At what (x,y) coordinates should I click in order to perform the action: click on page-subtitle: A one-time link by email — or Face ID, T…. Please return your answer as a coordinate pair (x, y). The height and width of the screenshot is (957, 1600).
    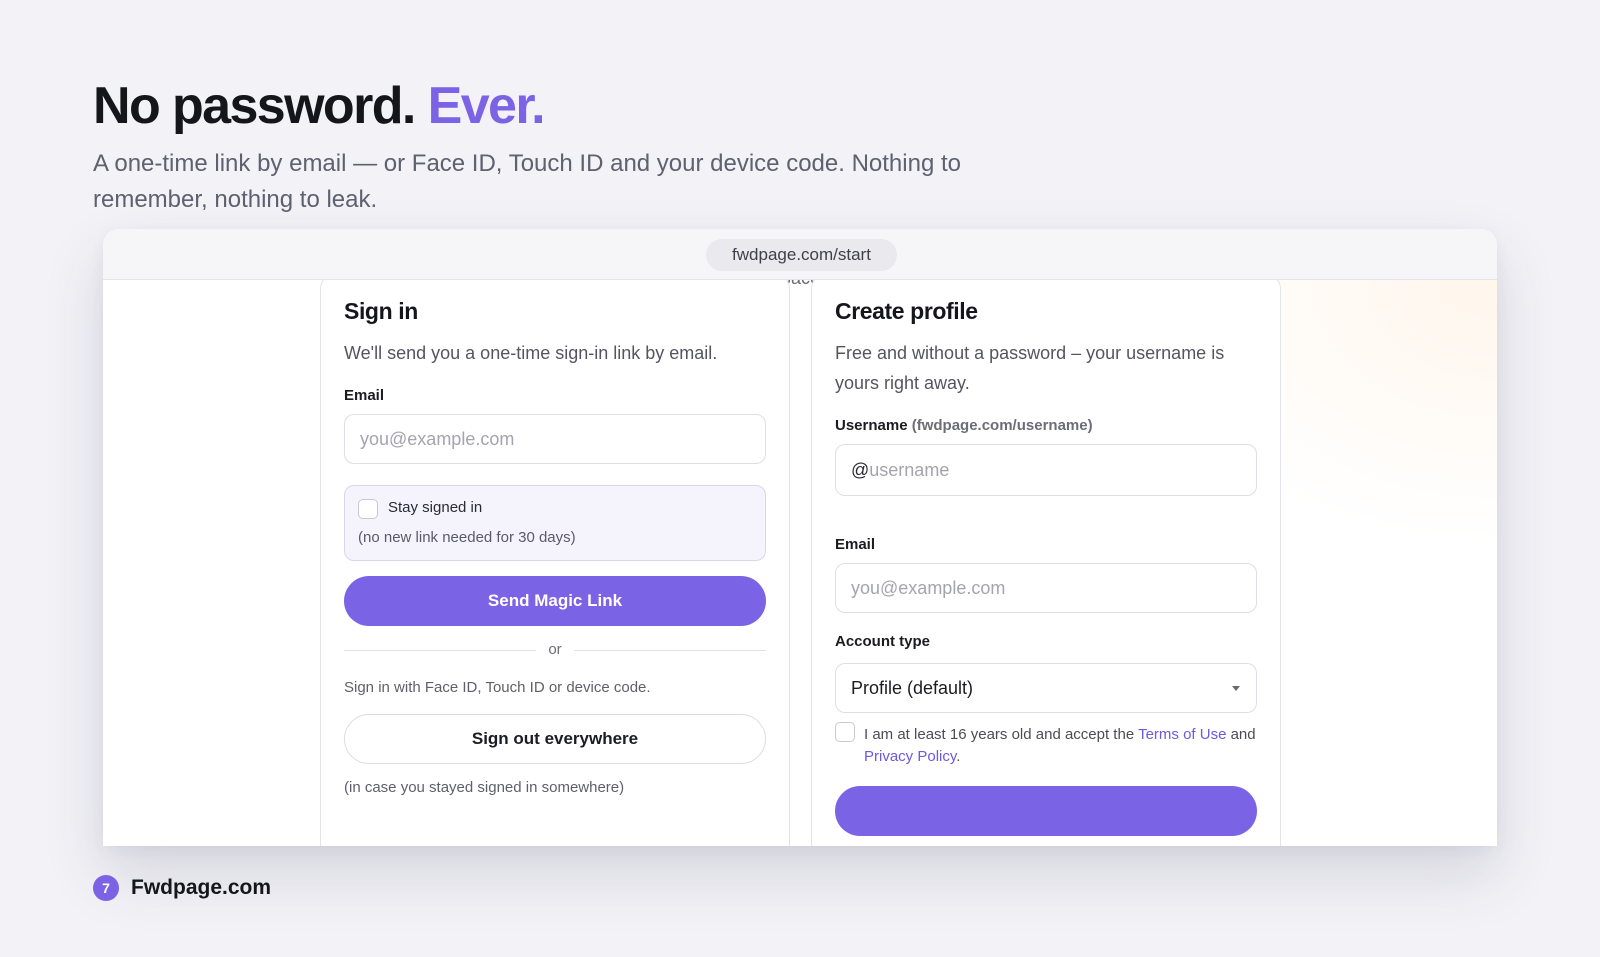
    Looking at the image, I should click on (527, 181).